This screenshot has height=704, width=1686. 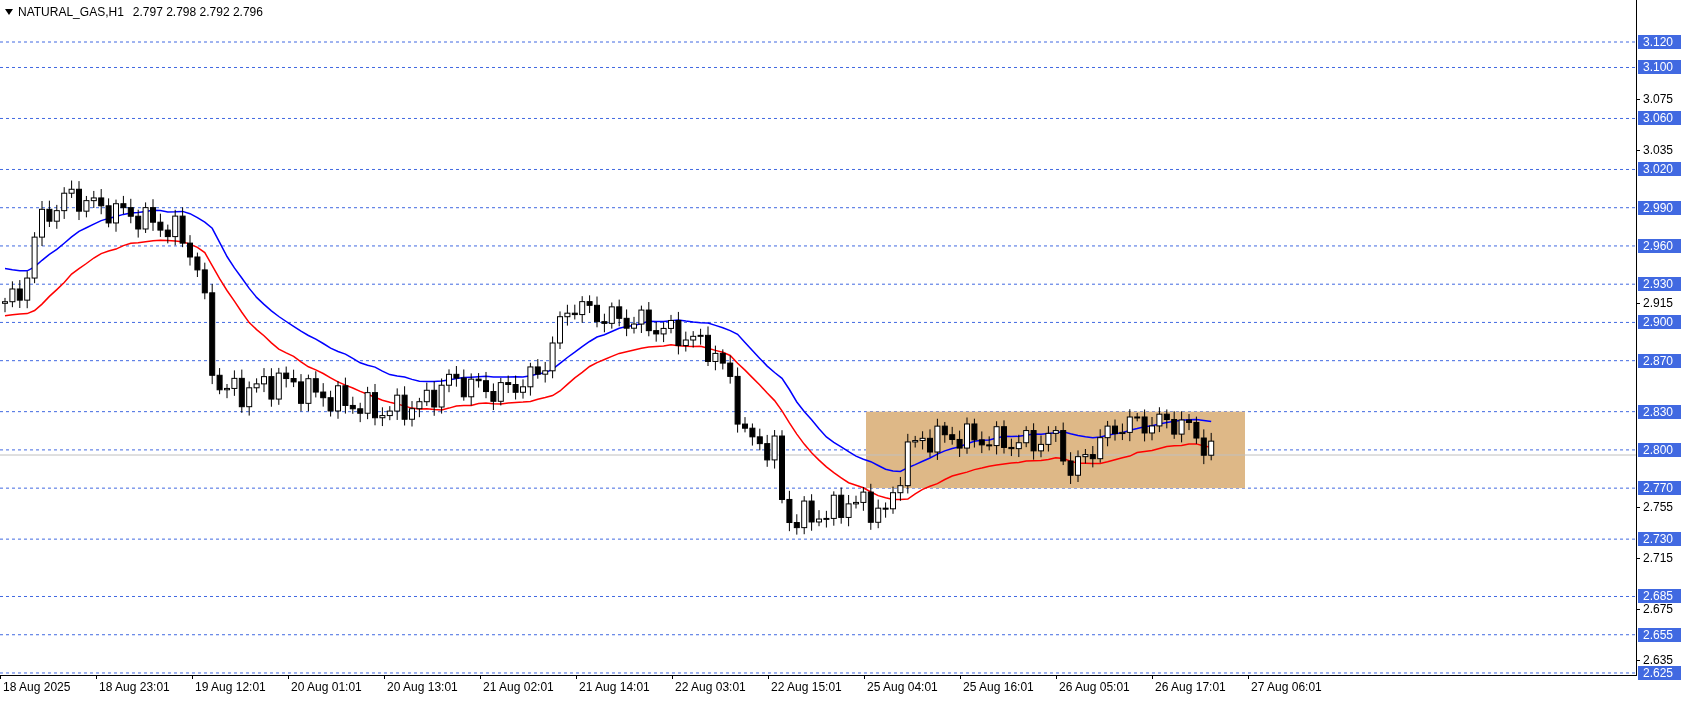 What do you see at coordinates (1190, 687) in the screenshot?
I see `time-scale-label: 26 Aug 17:01` at bounding box center [1190, 687].